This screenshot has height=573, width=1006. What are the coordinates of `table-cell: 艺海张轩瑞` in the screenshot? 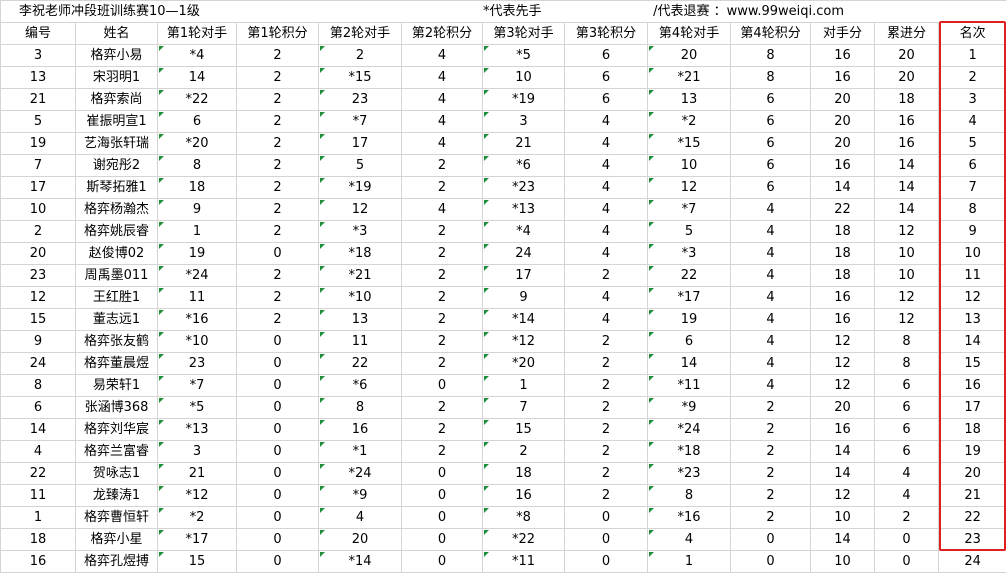 It's located at (117, 144).